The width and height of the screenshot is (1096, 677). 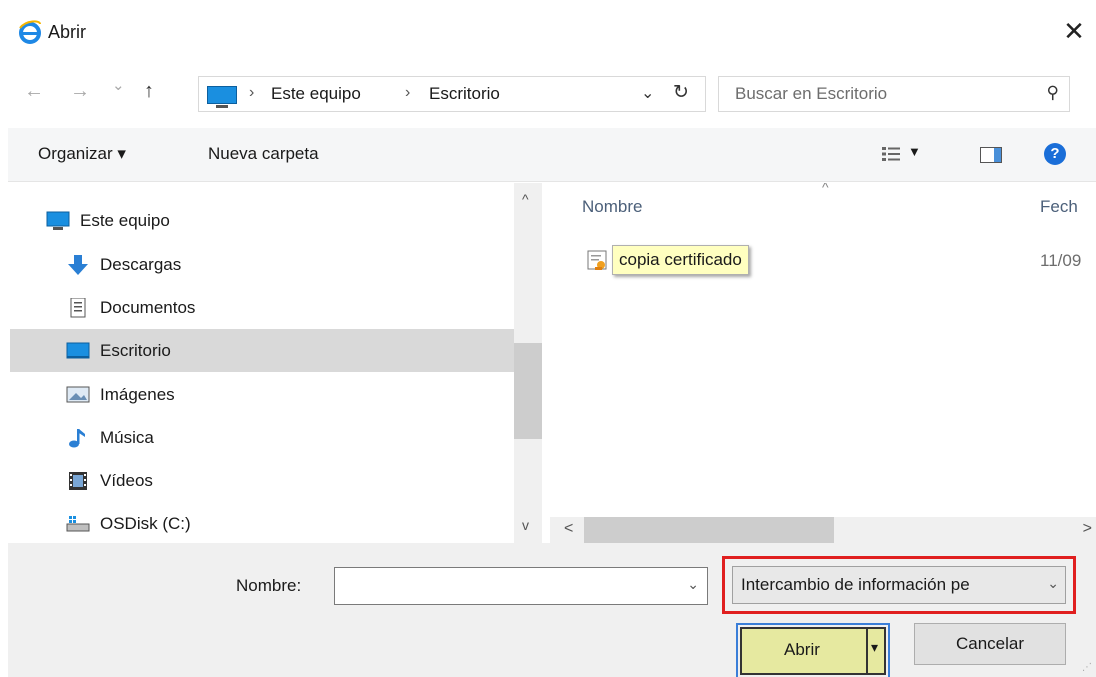 I want to click on drive-icon, so click(x=78, y=524).